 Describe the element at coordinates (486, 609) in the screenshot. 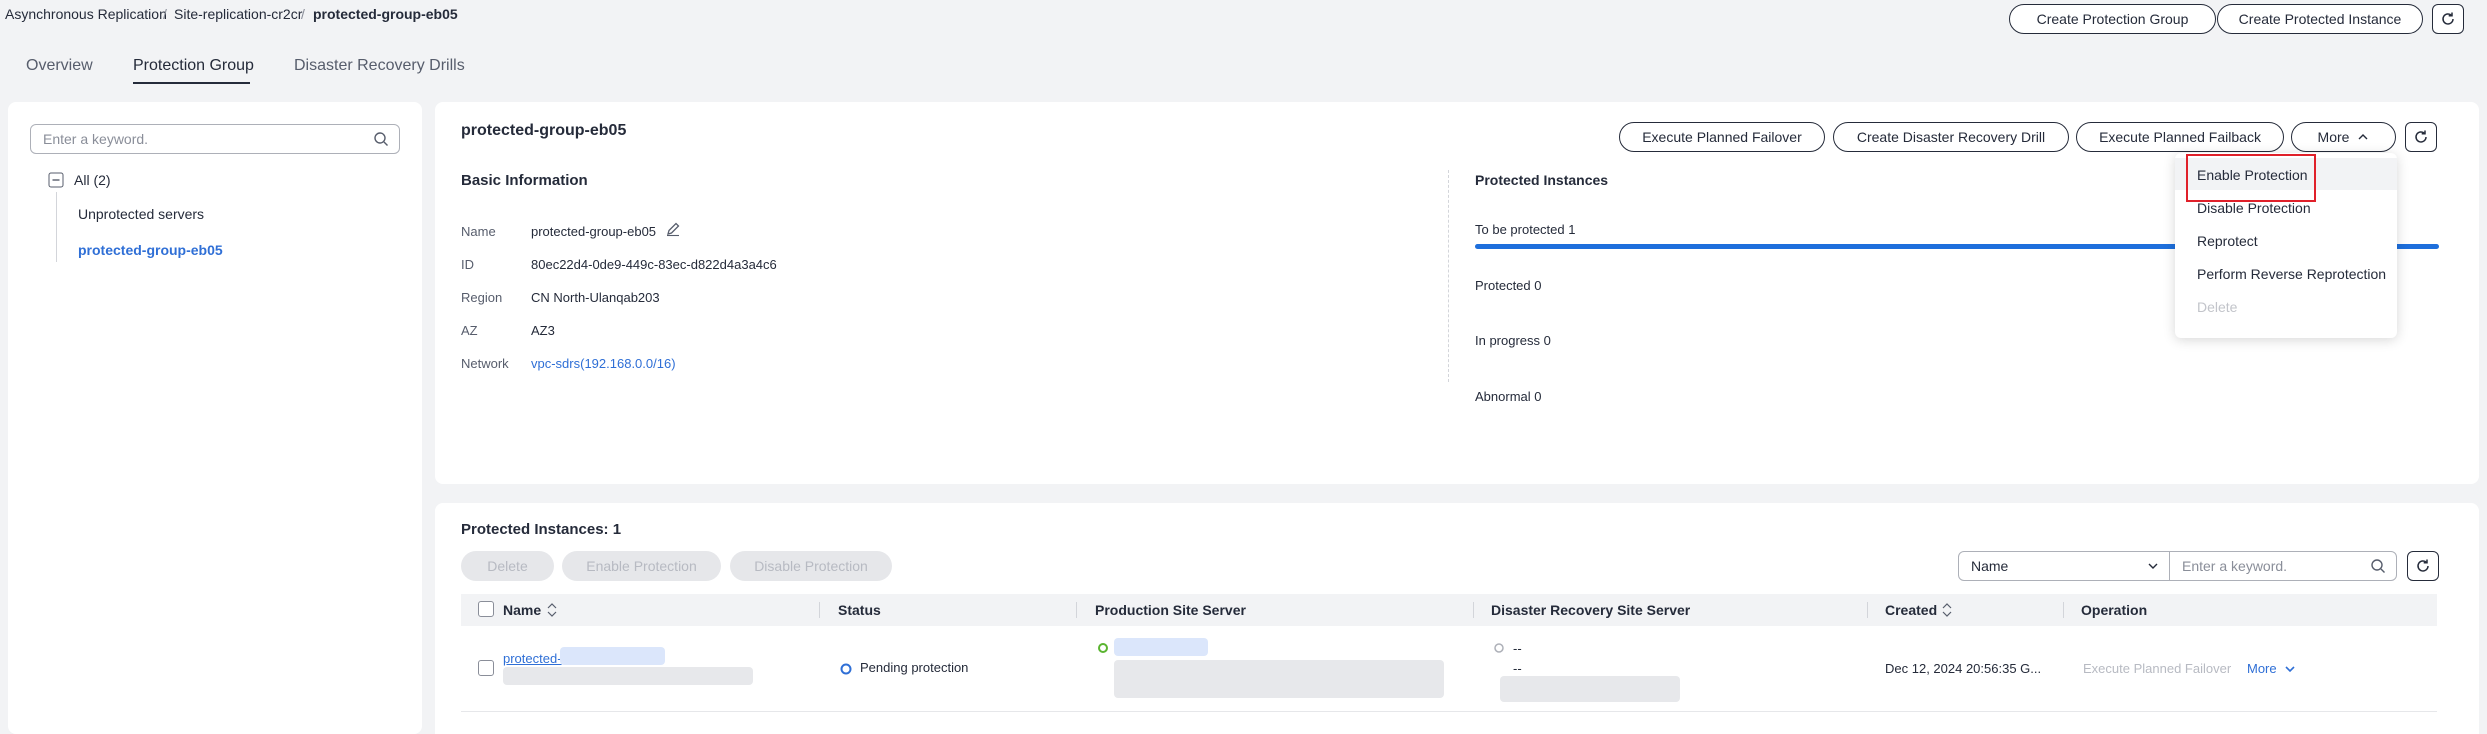

I see `select-all-checkbox` at that location.